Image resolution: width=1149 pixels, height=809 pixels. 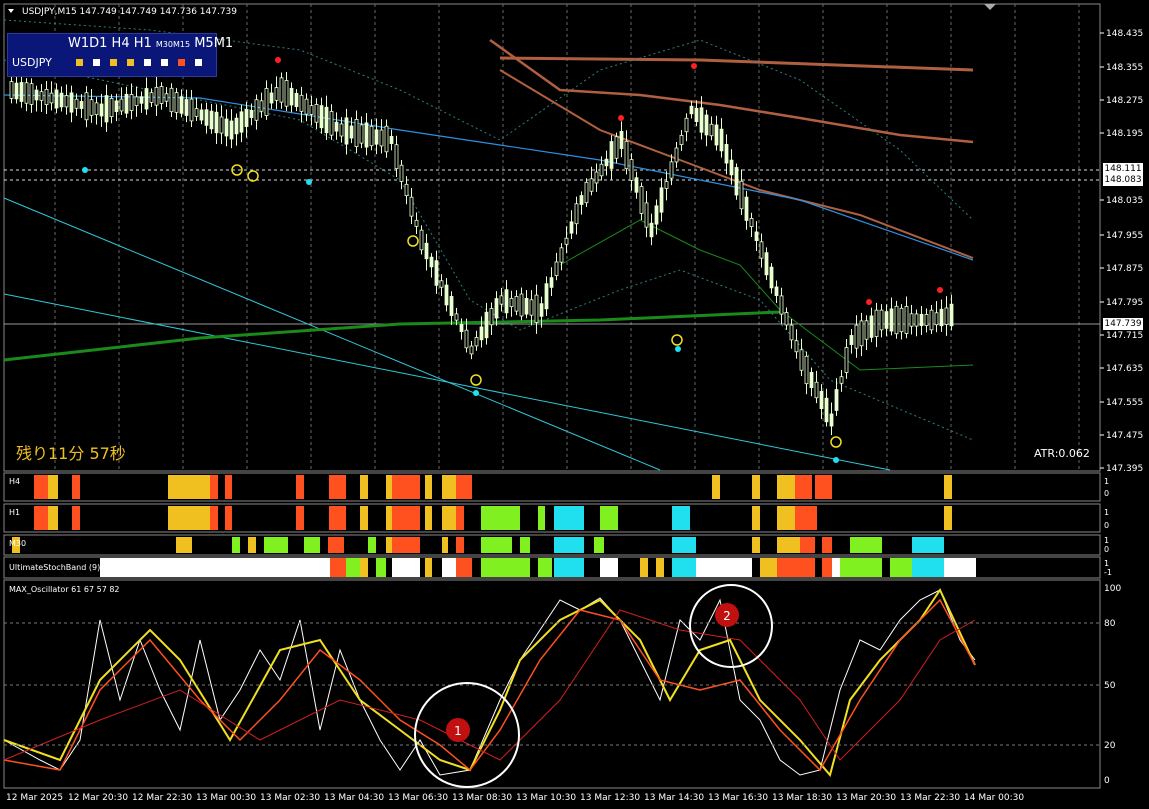 I want to click on time-label: 13 Mar 12:30, so click(x=610, y=798).